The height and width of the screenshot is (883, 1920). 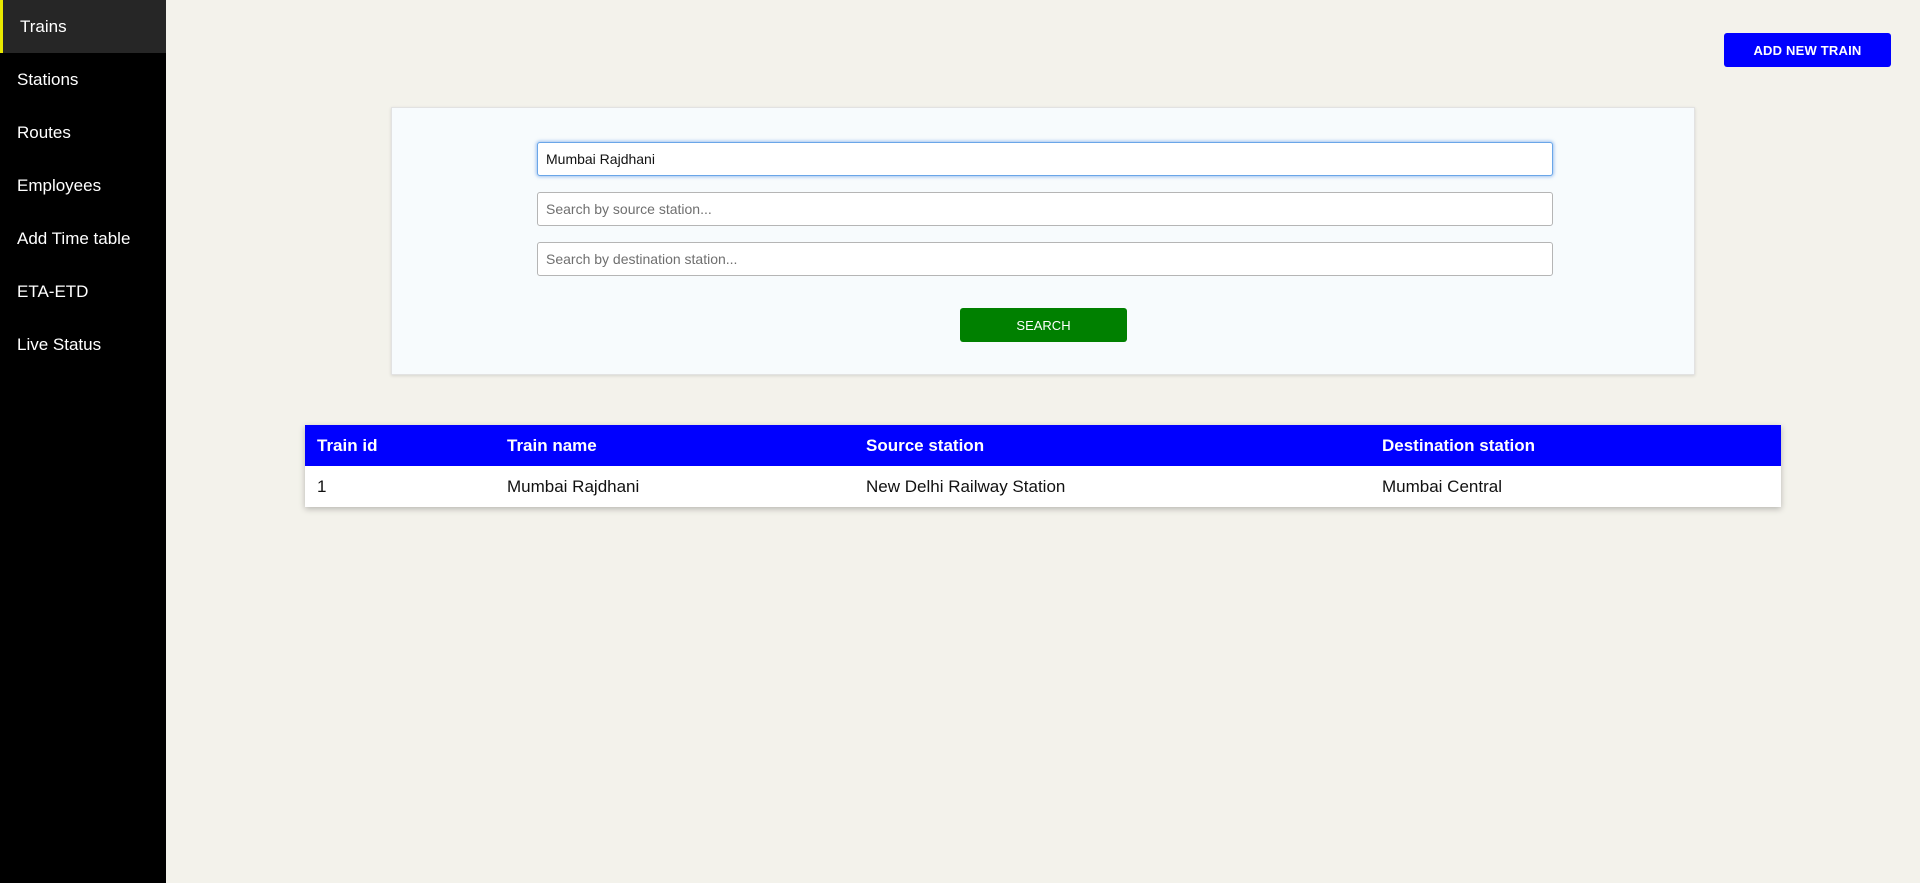 What do you see at coordinates (573, 486) in the screenshot?
I see `cell-train-name: Mumbai Rajdhani` at bounding box center [573, 486].